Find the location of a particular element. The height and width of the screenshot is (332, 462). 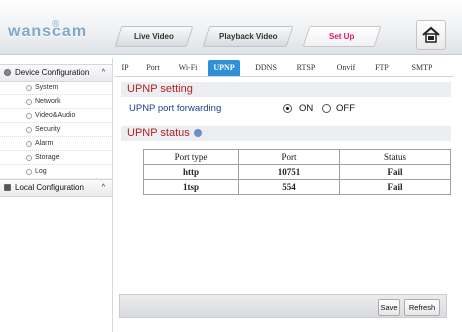

sidebar-item-label: Storage is located at coordinates (47, 157).